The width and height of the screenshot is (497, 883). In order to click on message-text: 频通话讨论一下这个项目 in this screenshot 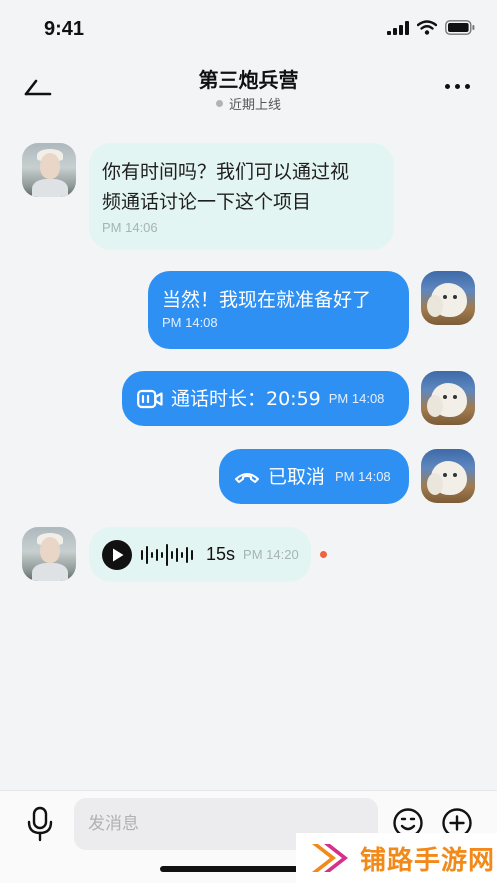, I will do `click(207, 202)`.